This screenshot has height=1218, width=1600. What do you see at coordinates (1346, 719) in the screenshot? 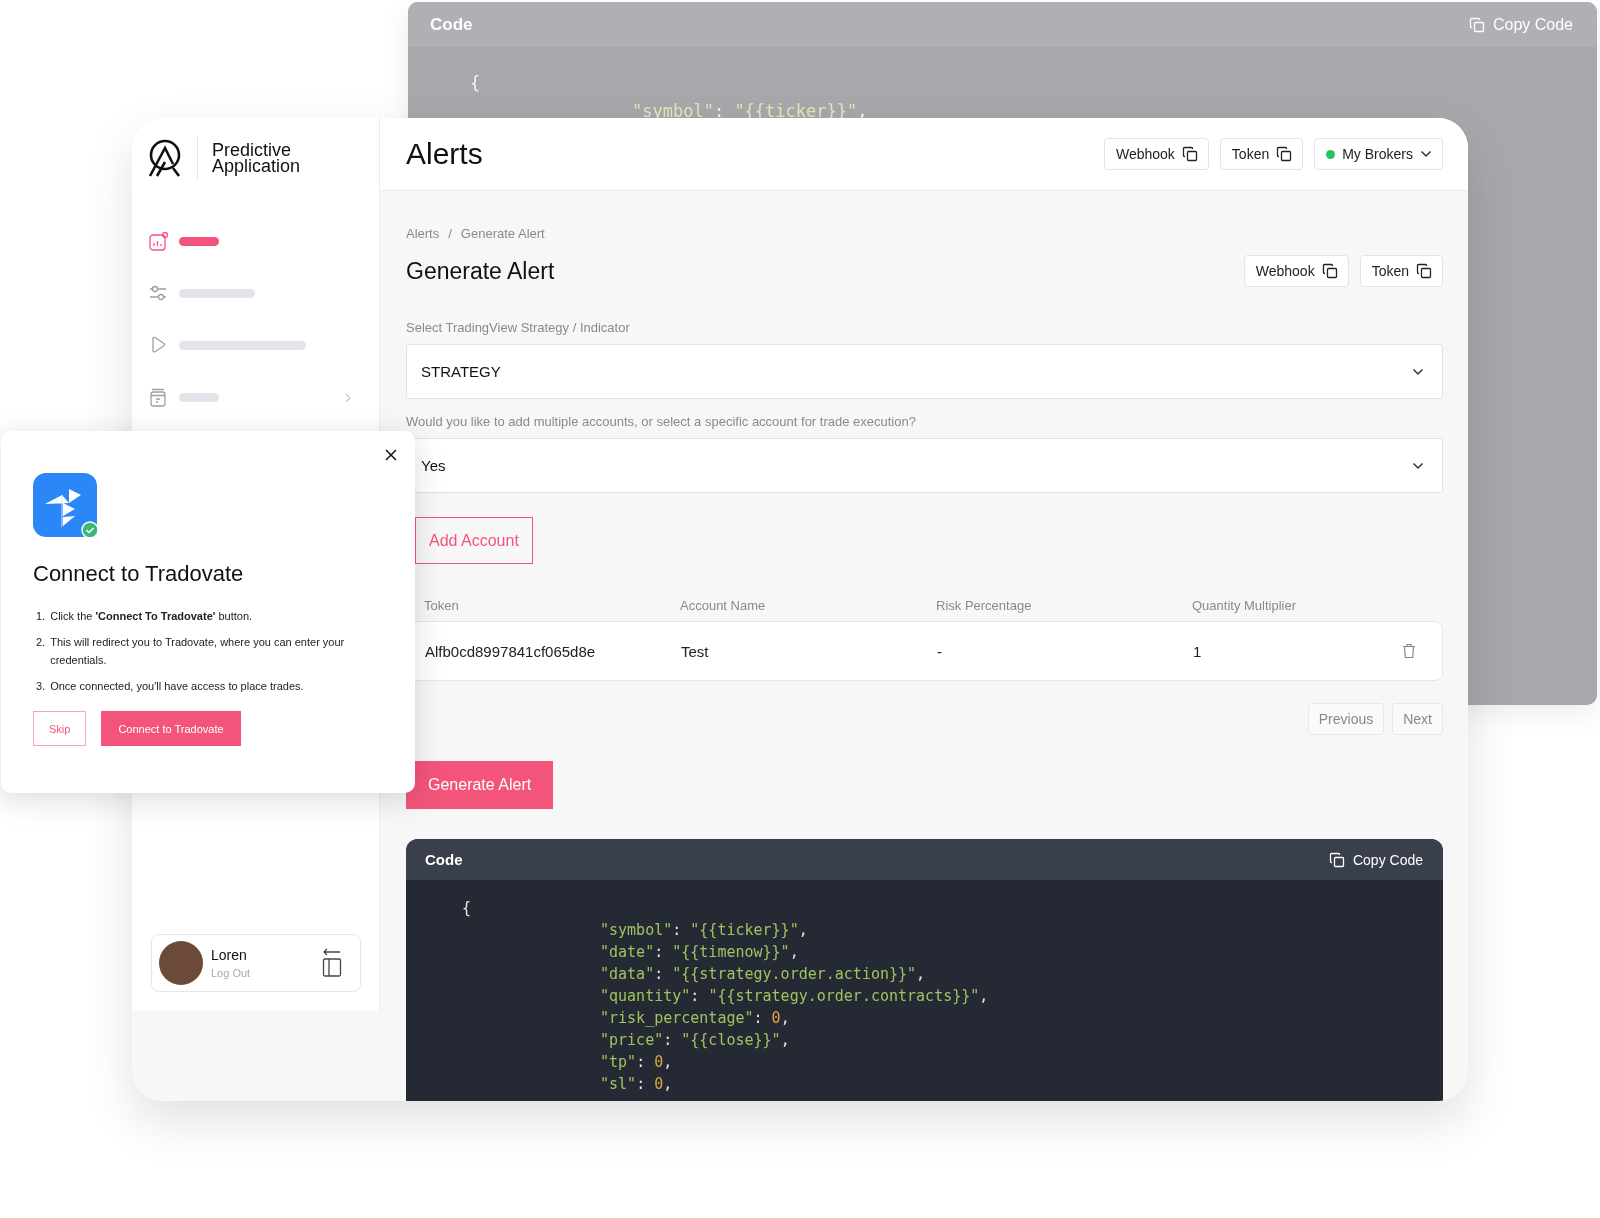
I see `previous-button: Previous` at bounding box center [1346, 719].